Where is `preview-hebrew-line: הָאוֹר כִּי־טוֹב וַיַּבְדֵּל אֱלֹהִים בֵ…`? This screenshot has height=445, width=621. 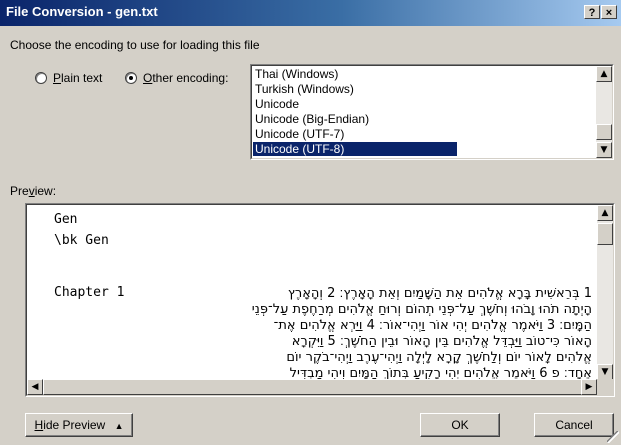
preview-hebrew-line: הָאוֹר כִּי־טוֹב וַיַּבְדֵּל אֱלֹהִים בֵ… is located at coordinates (441, 341).